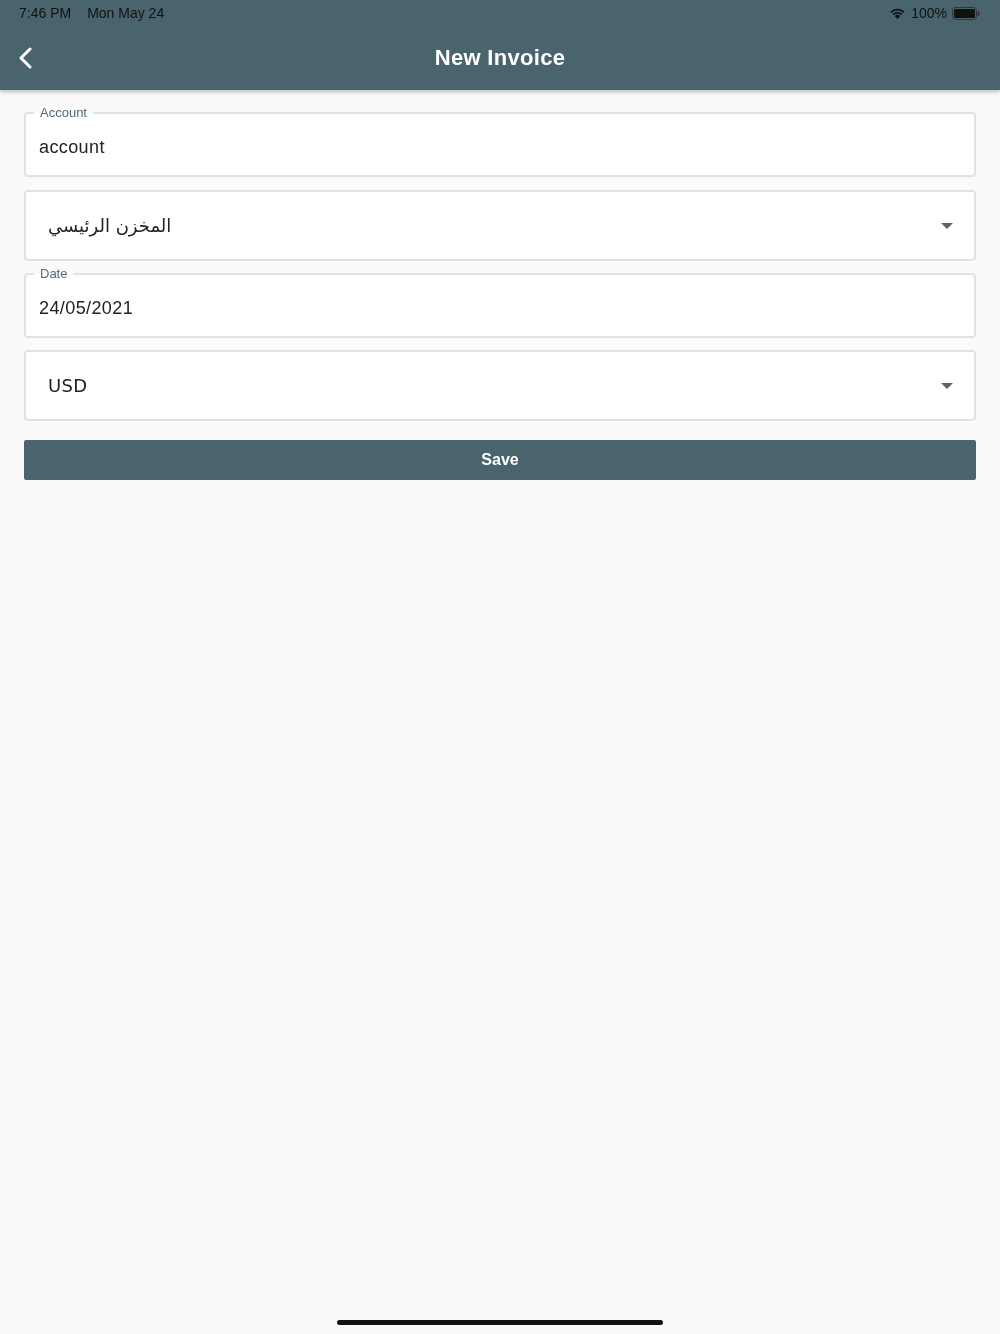  What do you see at coordinates (126, 13) in the screenshot?
I see `status-date: Mon May 24` at bounding box center [126, 13].